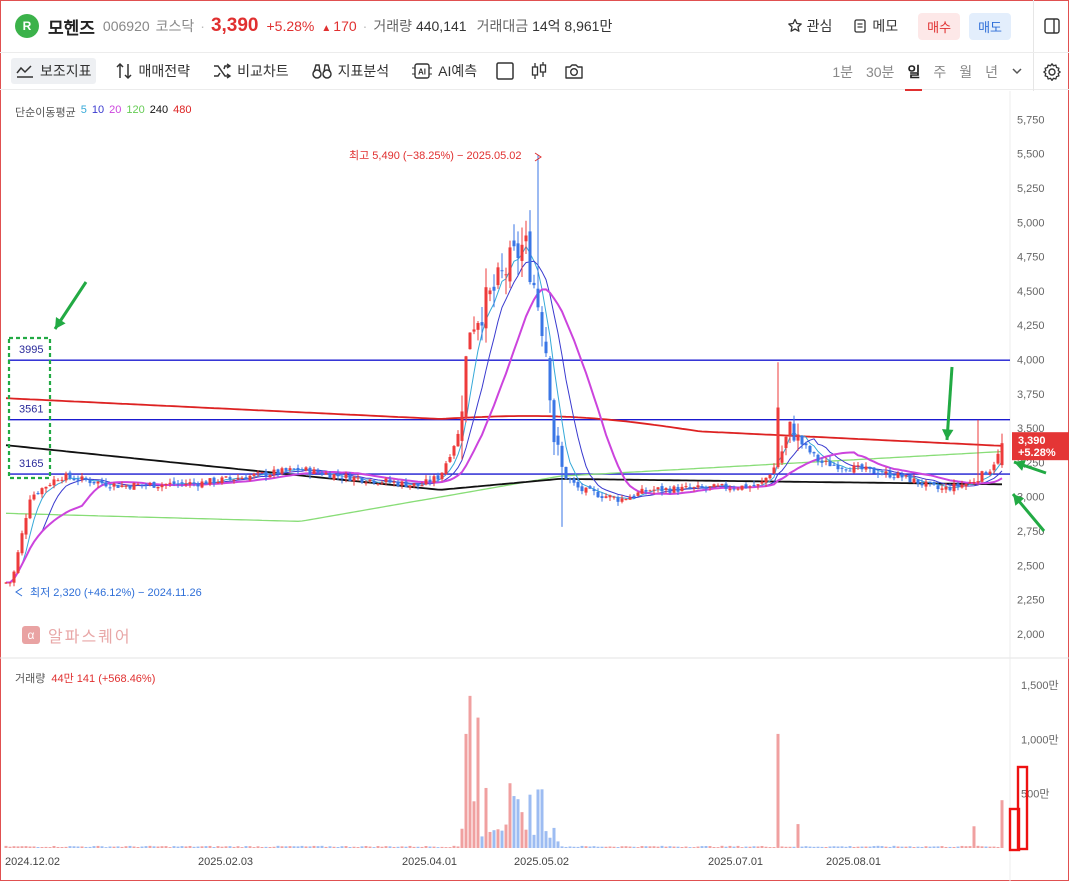 The height and width of the screenshot is (881, 1069). What do you see at coordinates (990, 26) in the screenshot?
I see `sell-button: 매도` at bounding box center [990, 26].